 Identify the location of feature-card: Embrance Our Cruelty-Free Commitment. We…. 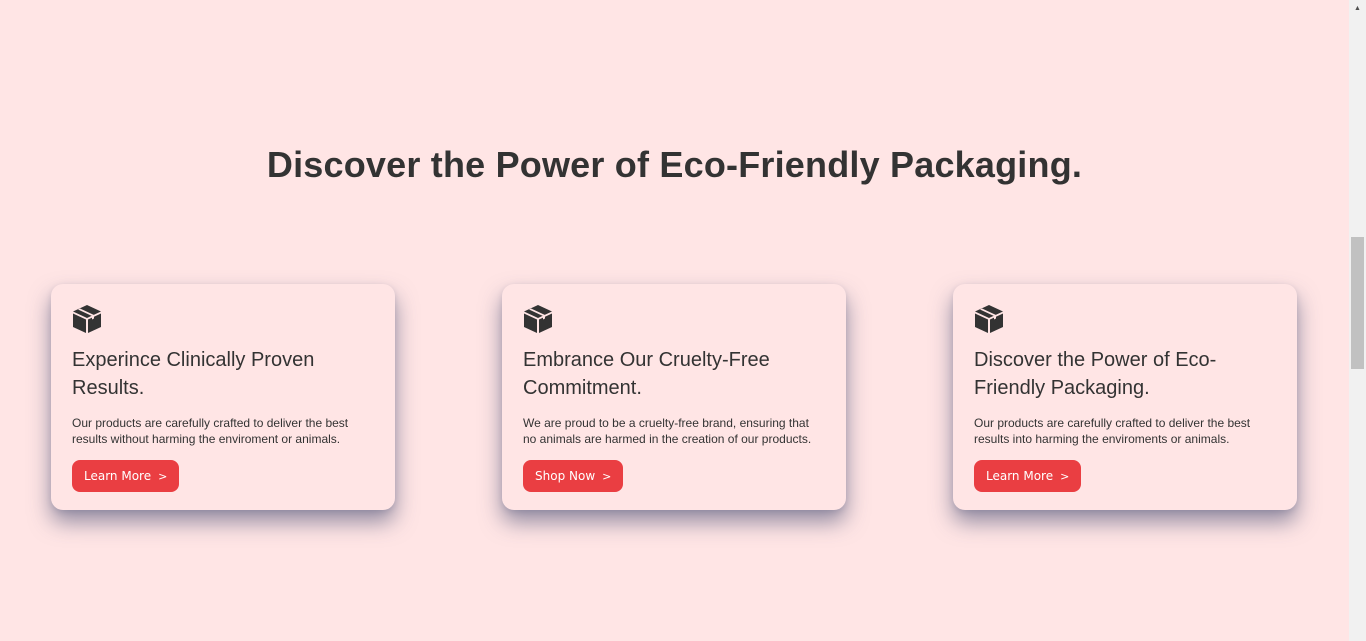
(674, 397).